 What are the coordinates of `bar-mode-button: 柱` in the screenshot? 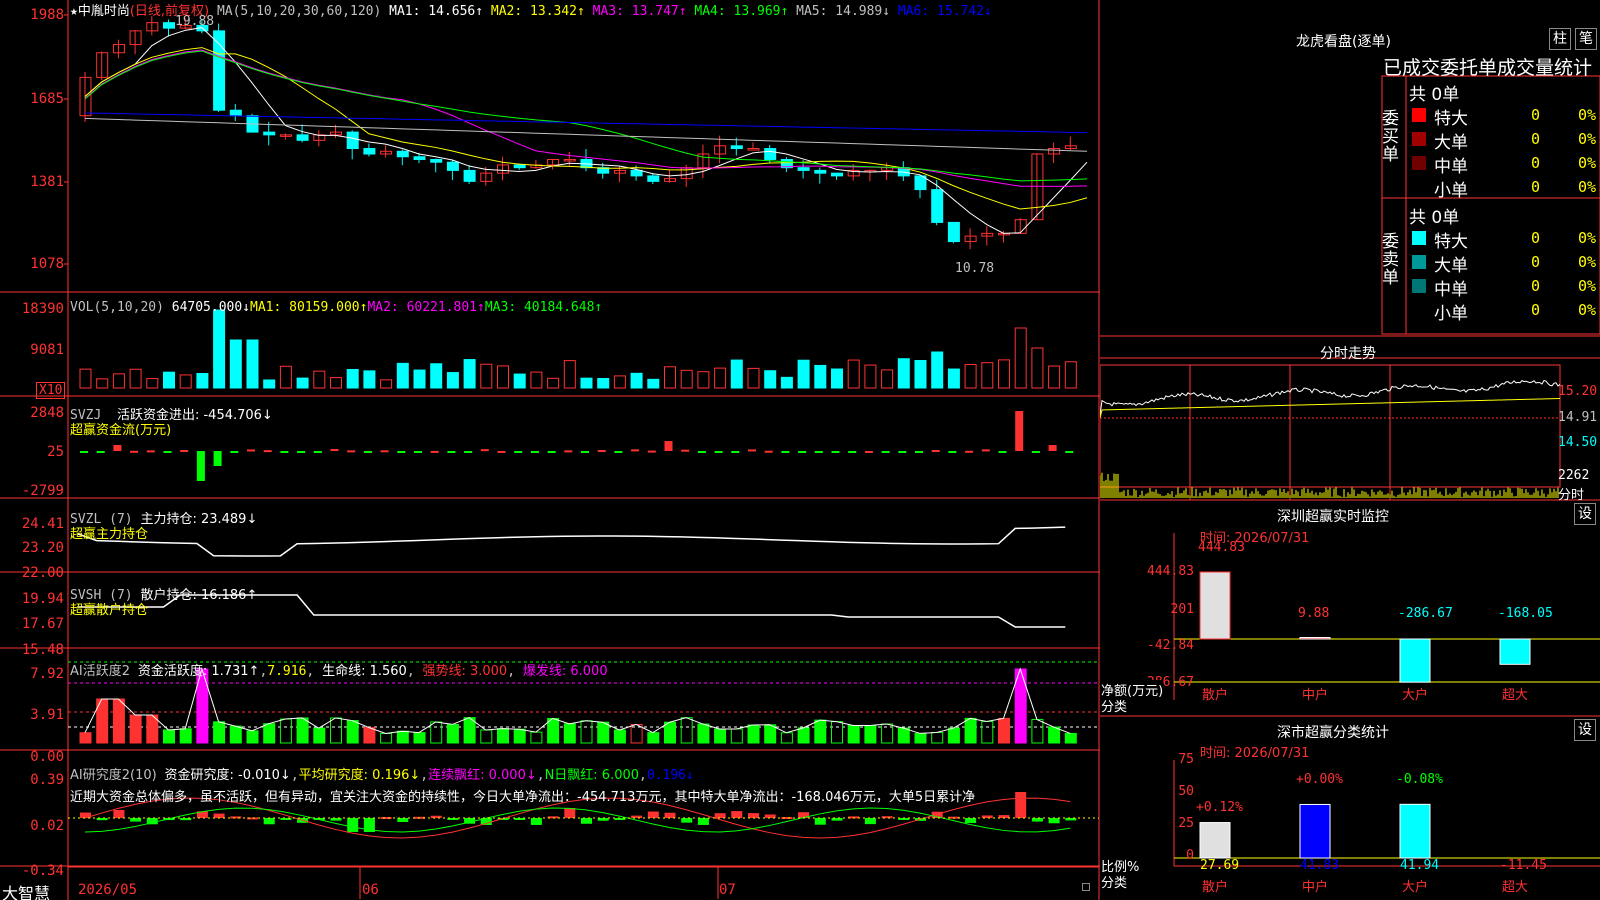 It's located at (1560, 39).